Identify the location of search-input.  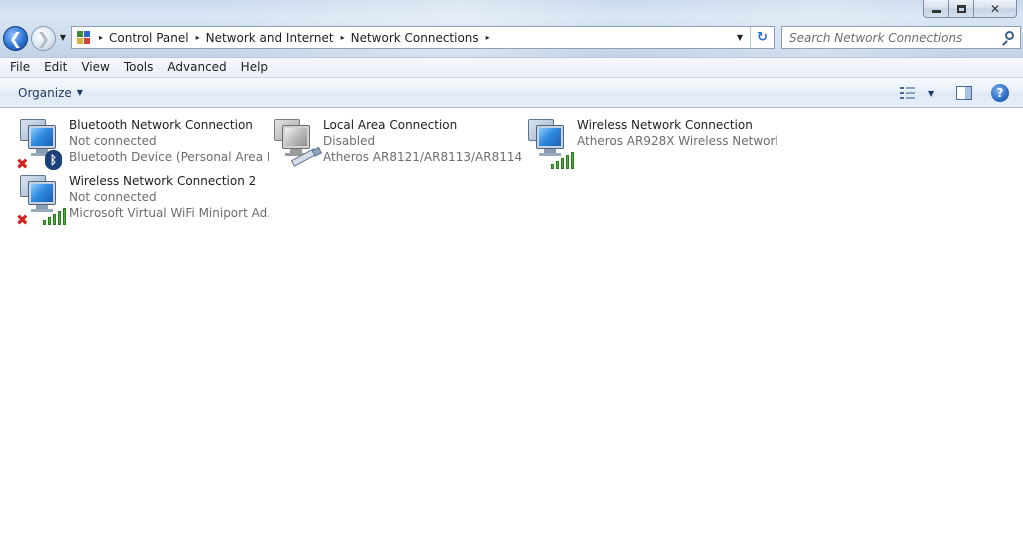
(887, 37).